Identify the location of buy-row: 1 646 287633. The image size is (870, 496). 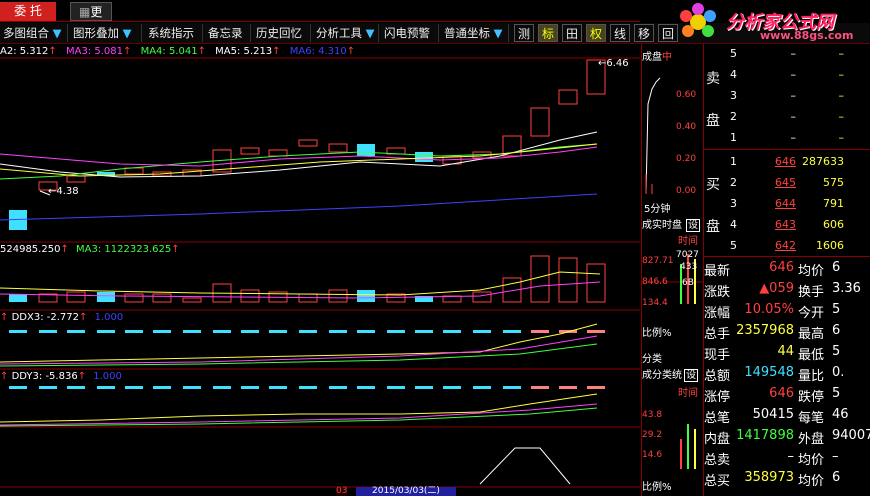
(787, 162).